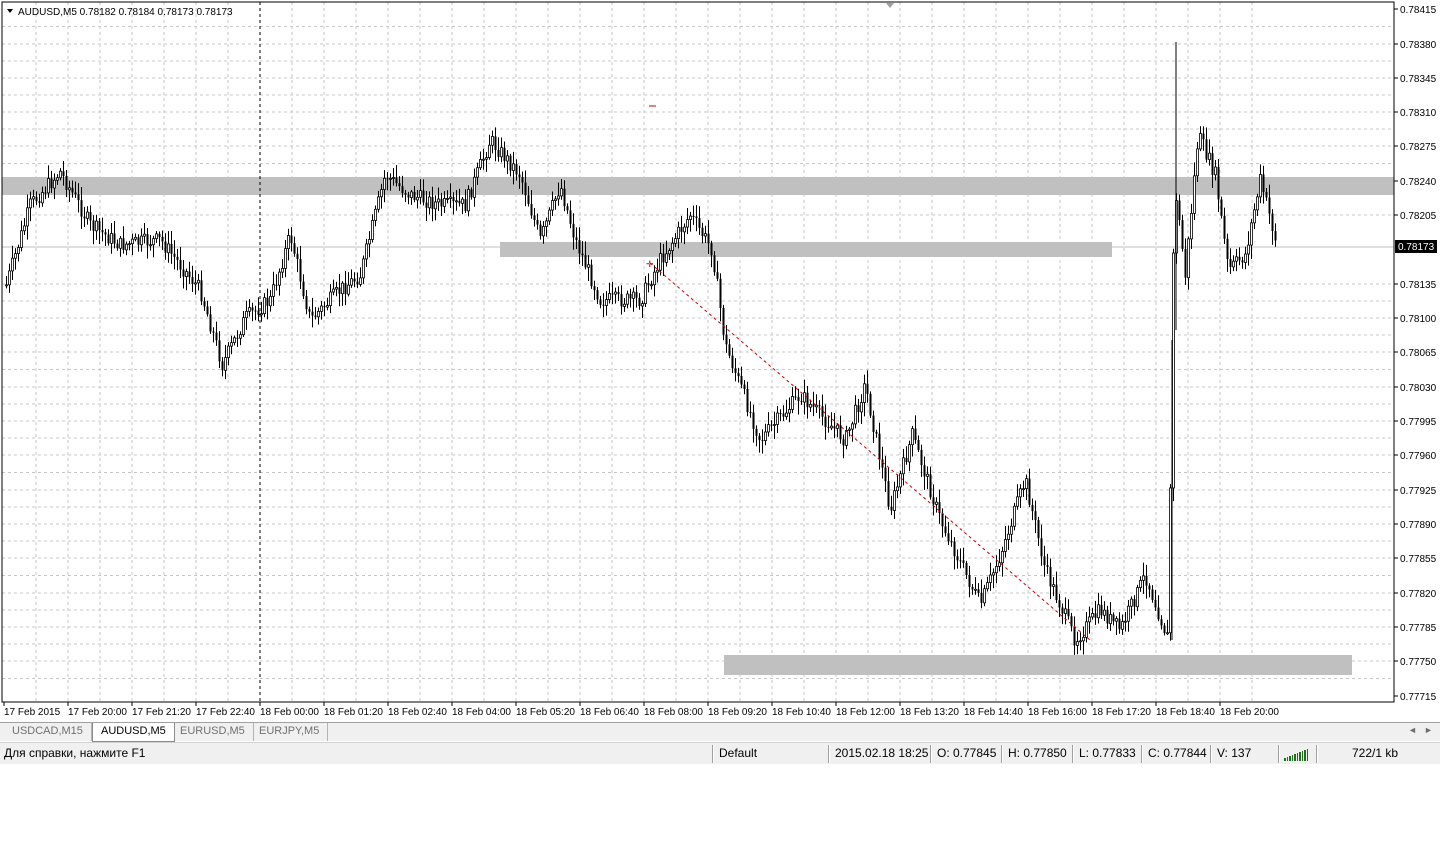 Image resolution: width=1440 pixels, height=860 pixels. What do you see at coordinates (650, 265) in the screenshot?
I see `trend-line-anchor-icon: ✛` at bounding box center [650, 265].